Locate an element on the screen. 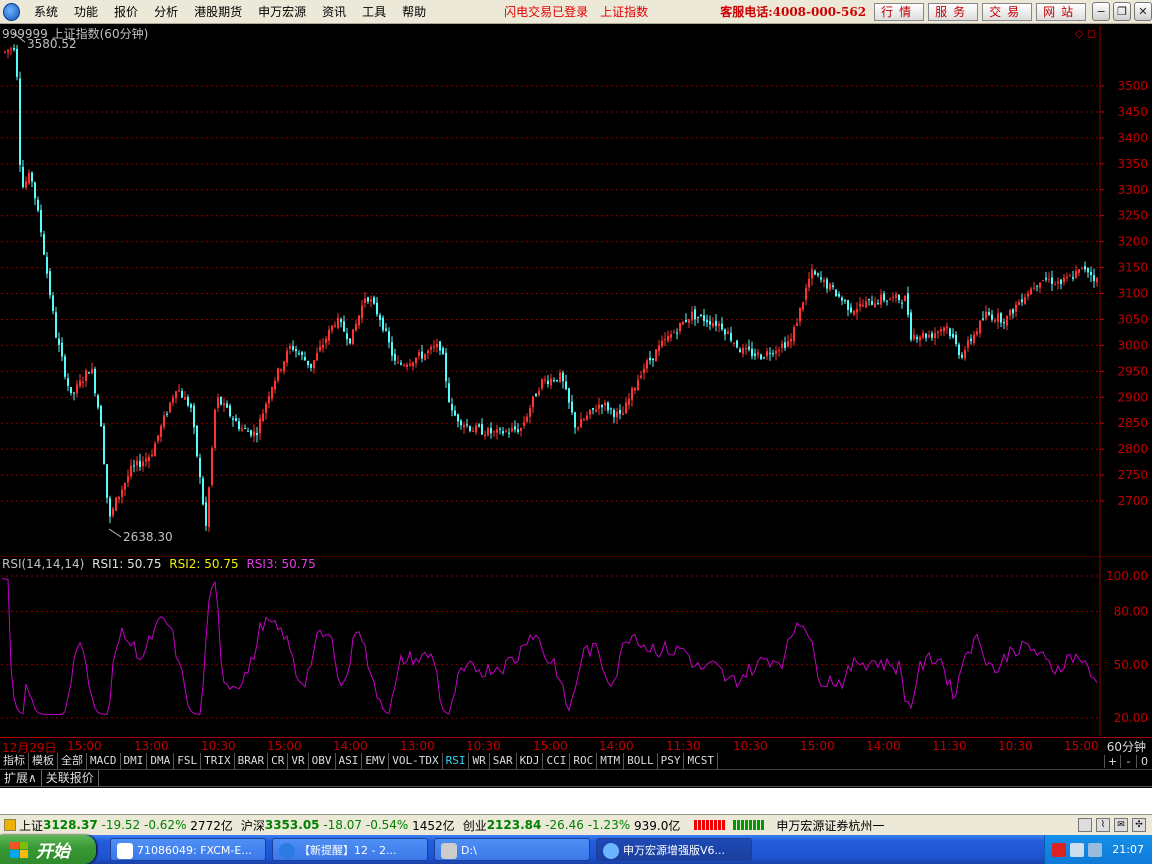 The image size is (1152, 864). start-button: 开始 is located at coordinates (48, 849).